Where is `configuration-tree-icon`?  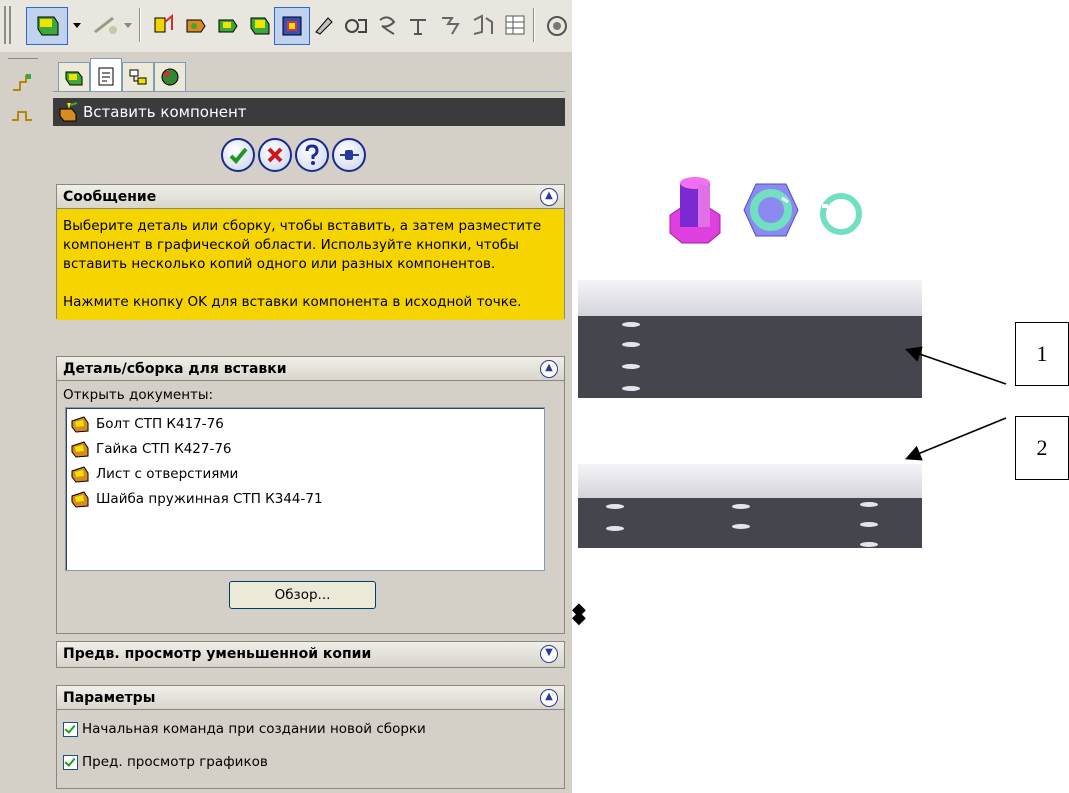 configuration-tree-icon is located at coordinates (138, 77).